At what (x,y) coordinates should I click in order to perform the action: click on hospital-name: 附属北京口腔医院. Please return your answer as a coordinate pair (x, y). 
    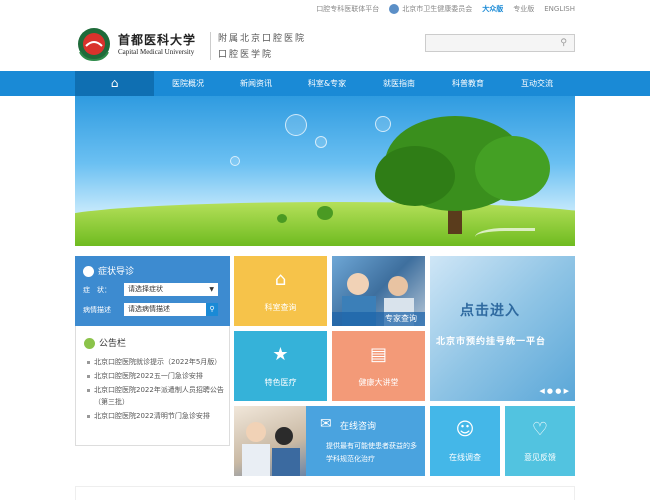
    Looking at the image, I should click on (262, 39).